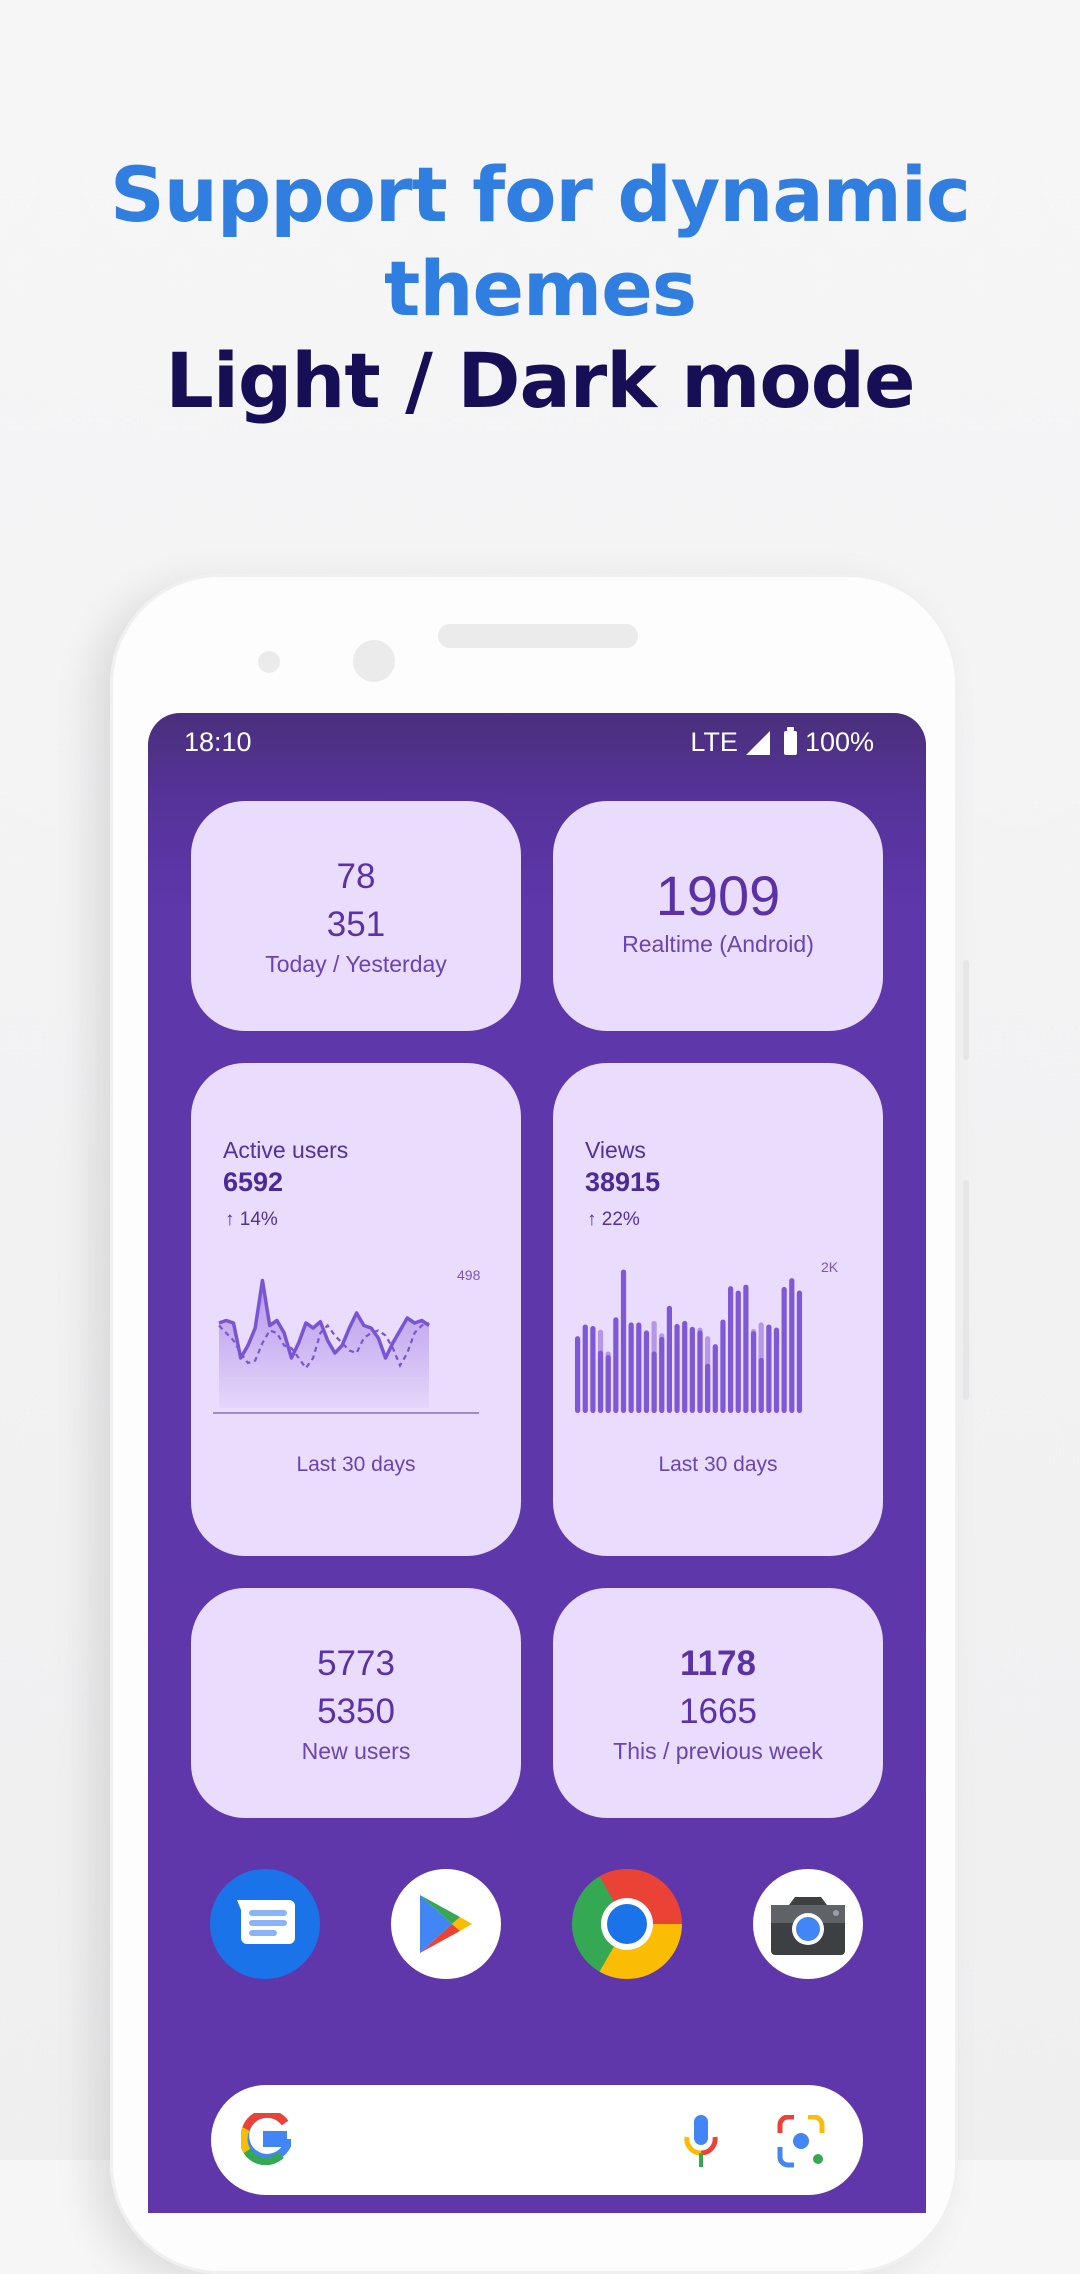 The image size is (1080, 2274). What do you see at coordinates (253, 1182) in the screenshot?
I see `active-users-value: 6592` at bounding box center [253, 1182].